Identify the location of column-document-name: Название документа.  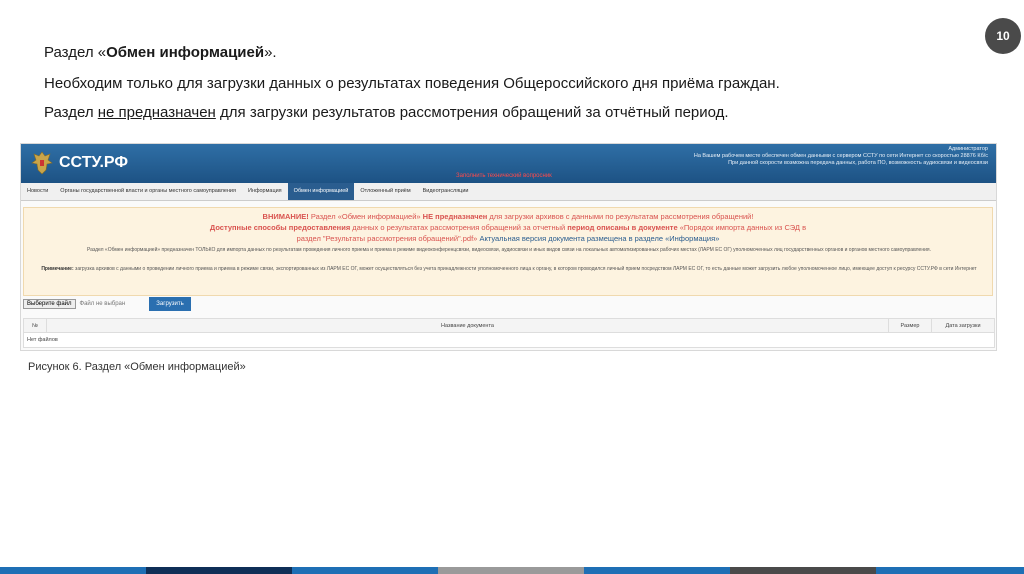
(468, 325).